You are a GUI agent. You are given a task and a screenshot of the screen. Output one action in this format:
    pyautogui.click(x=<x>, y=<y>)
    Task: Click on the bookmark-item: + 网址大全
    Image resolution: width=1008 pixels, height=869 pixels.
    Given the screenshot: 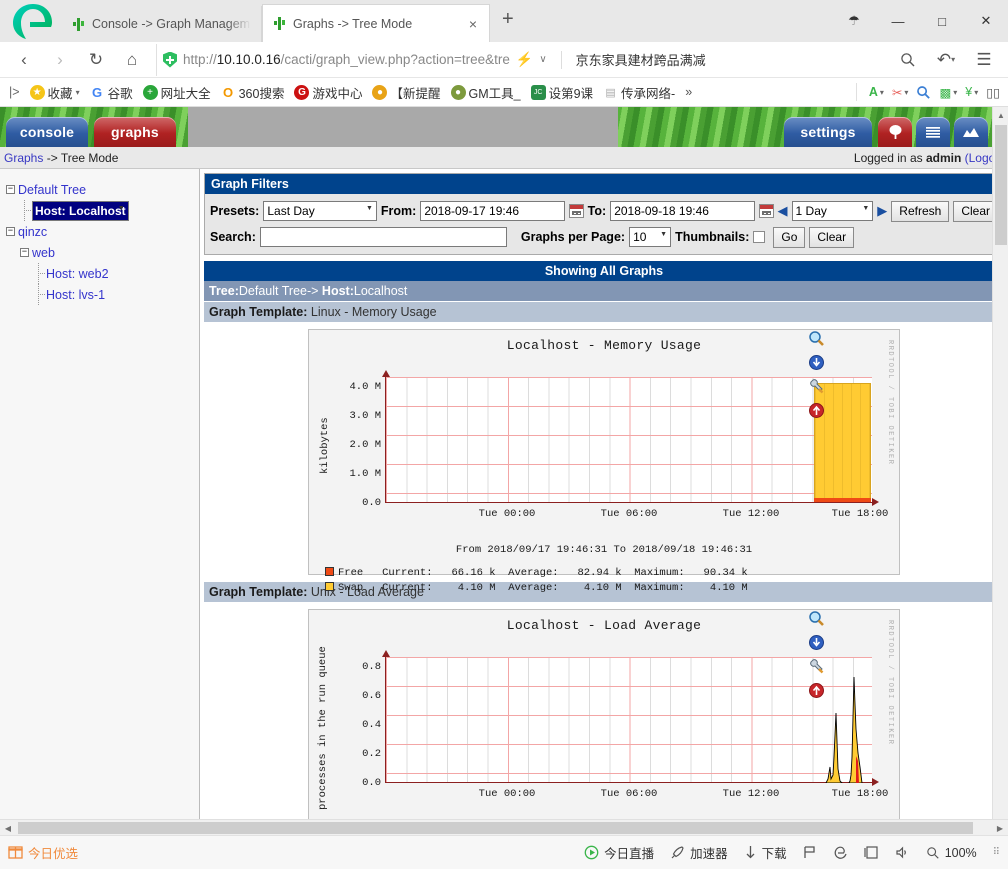 What is the action you would take?
    pyautogui.click(x=177, y=92)
    